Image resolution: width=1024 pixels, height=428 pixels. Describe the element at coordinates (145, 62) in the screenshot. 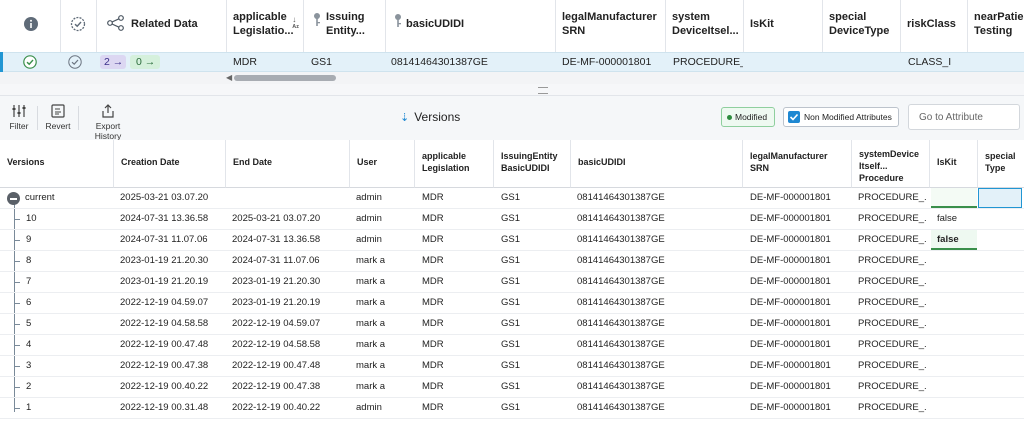

I see `related-incoming-badge: 0 →` at that location.